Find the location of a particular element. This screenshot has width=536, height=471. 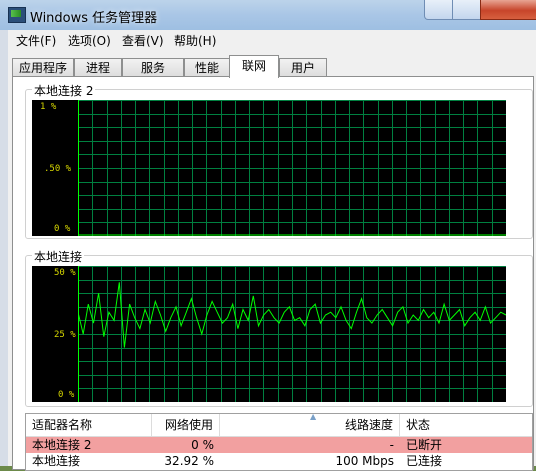

graph-label: 本地连接 2 is located at coordinates (64, 90).